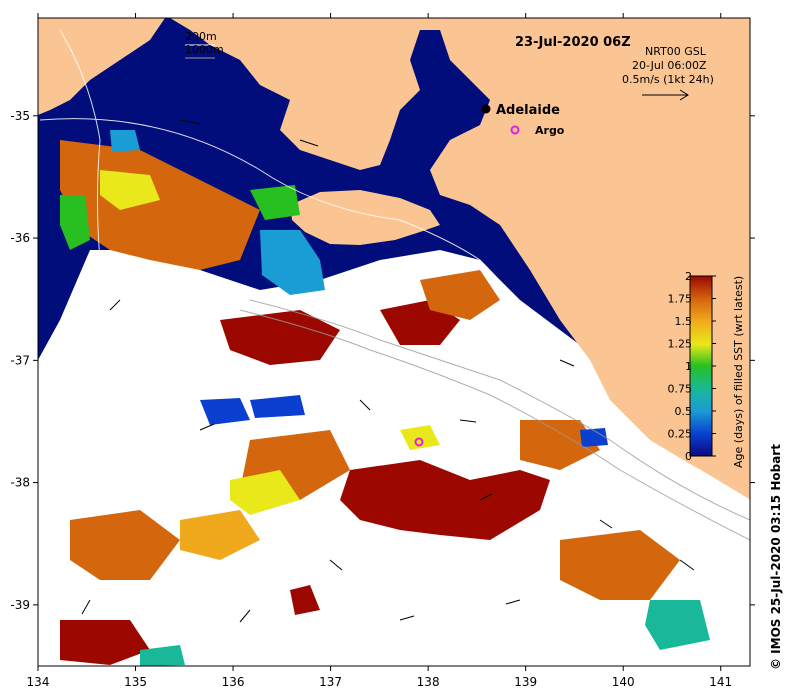 This screenshot has height=700, width=791. What do you see at coordinates (684, 411) in the screenshot?
I see `colorbar-tick-label: 0.5` at bounding box center [684, 411].